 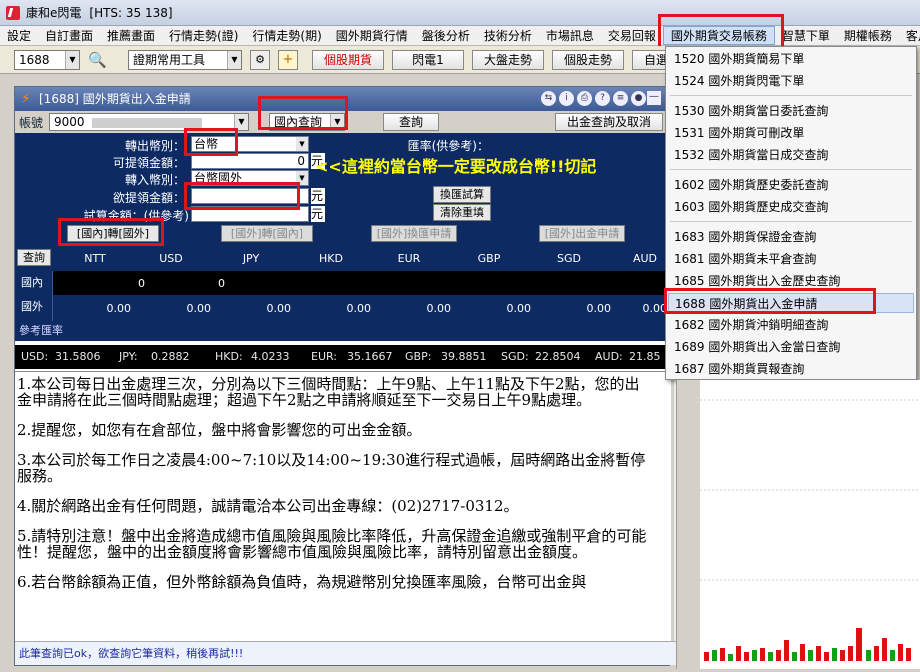 What do you see at coordinates (260, 60) in the screenshot?
I see `tool-settings-icon: ⚙` at bounding box center [260, 60].